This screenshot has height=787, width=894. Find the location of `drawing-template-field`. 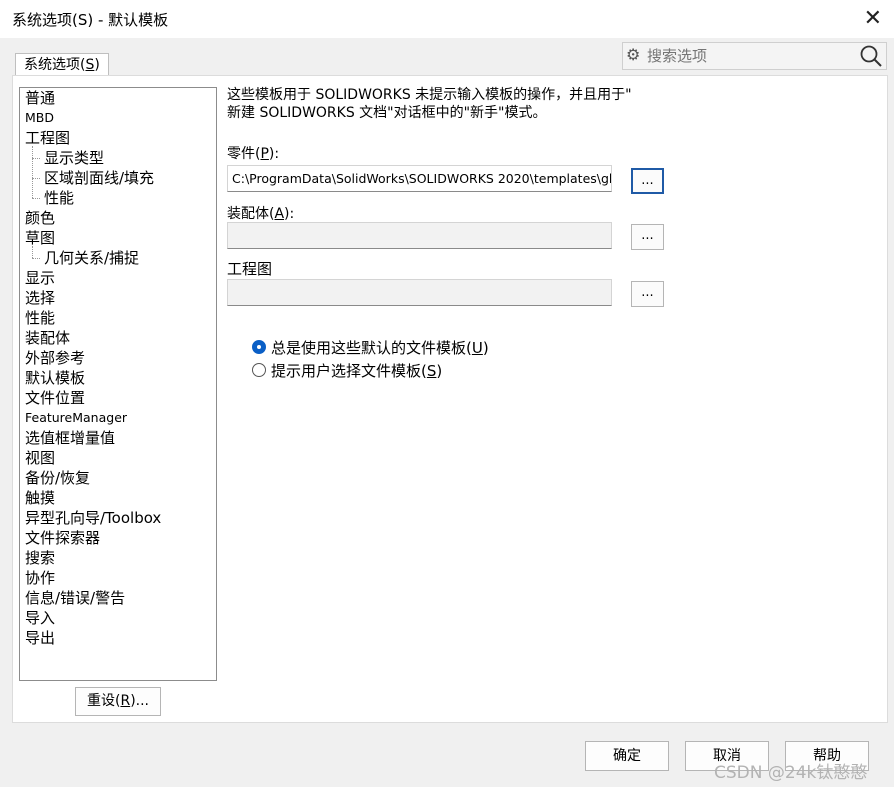

drawing-template-field is located at coordinates (419, 292).